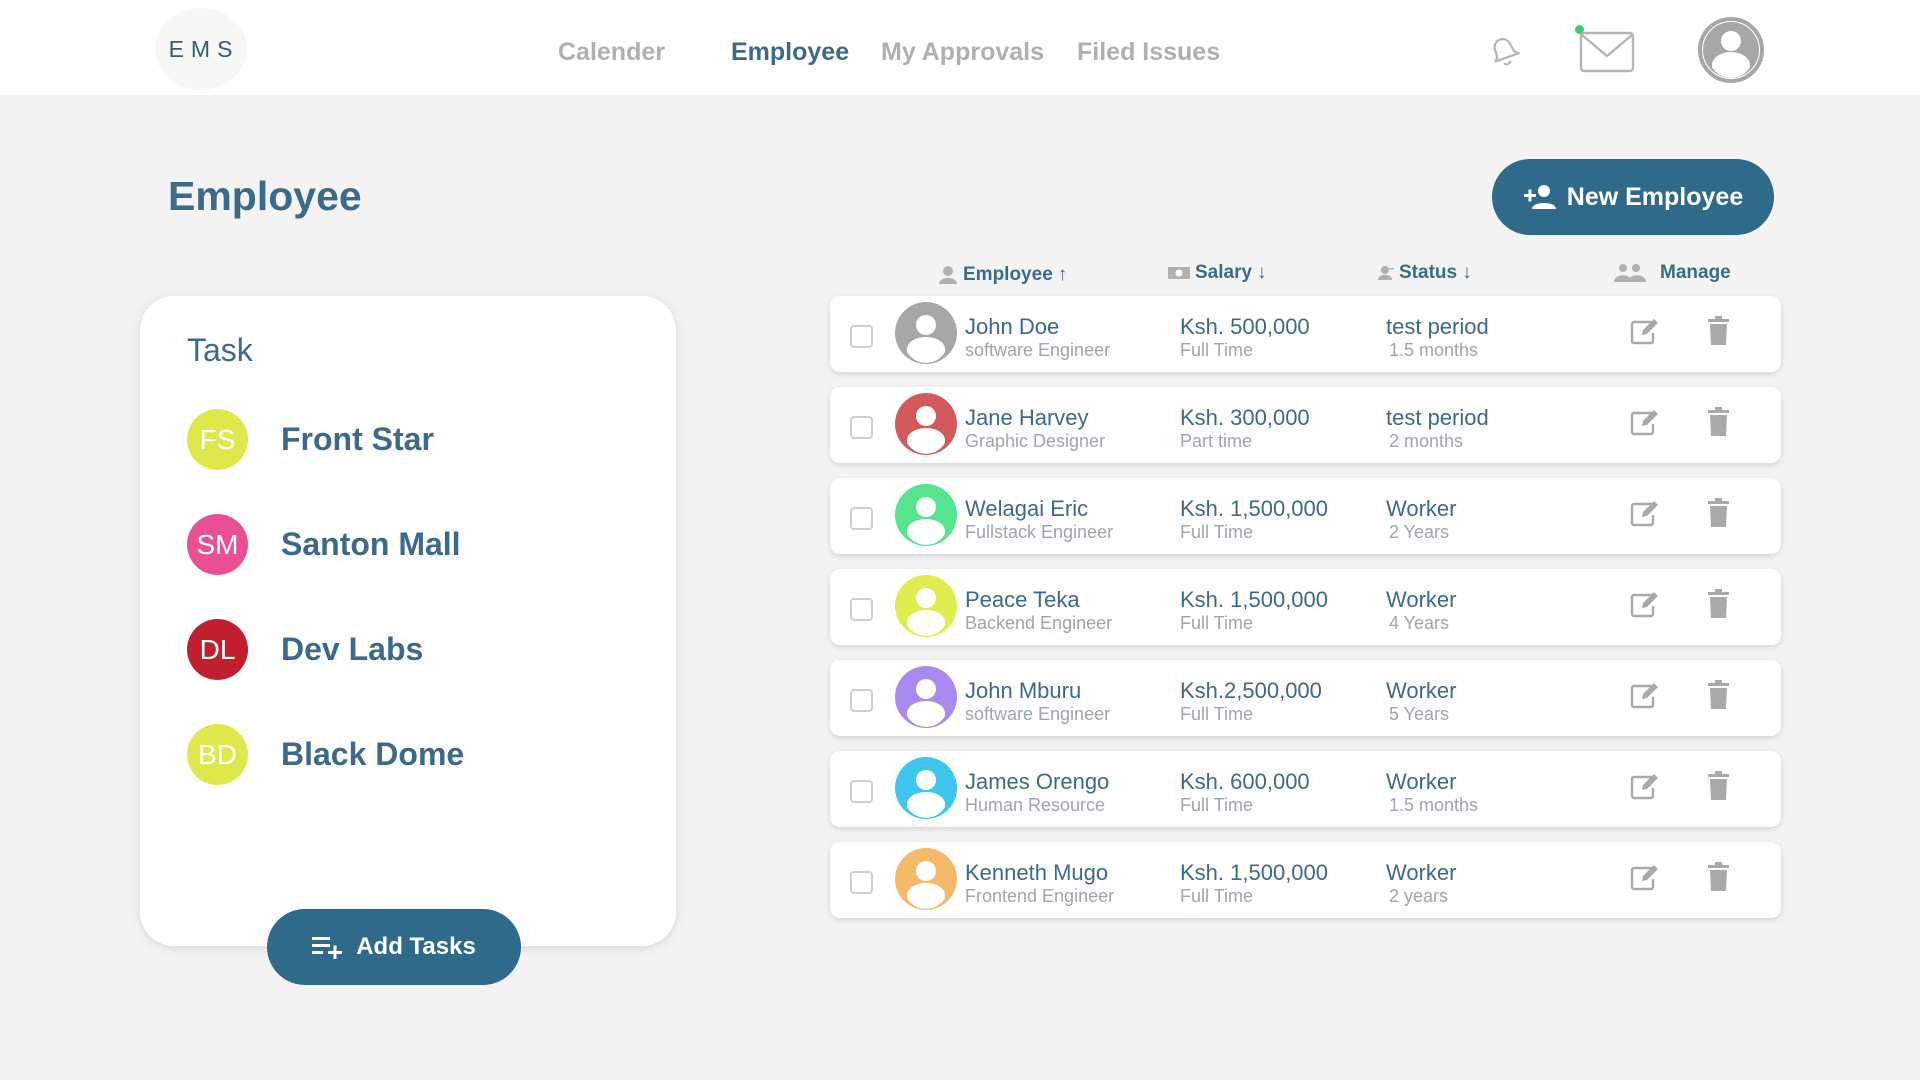 Image resolution: width=1920 pixels, height=1080 pixels. I want to click on new-employee-button: New Employee, so click(1633, 197).